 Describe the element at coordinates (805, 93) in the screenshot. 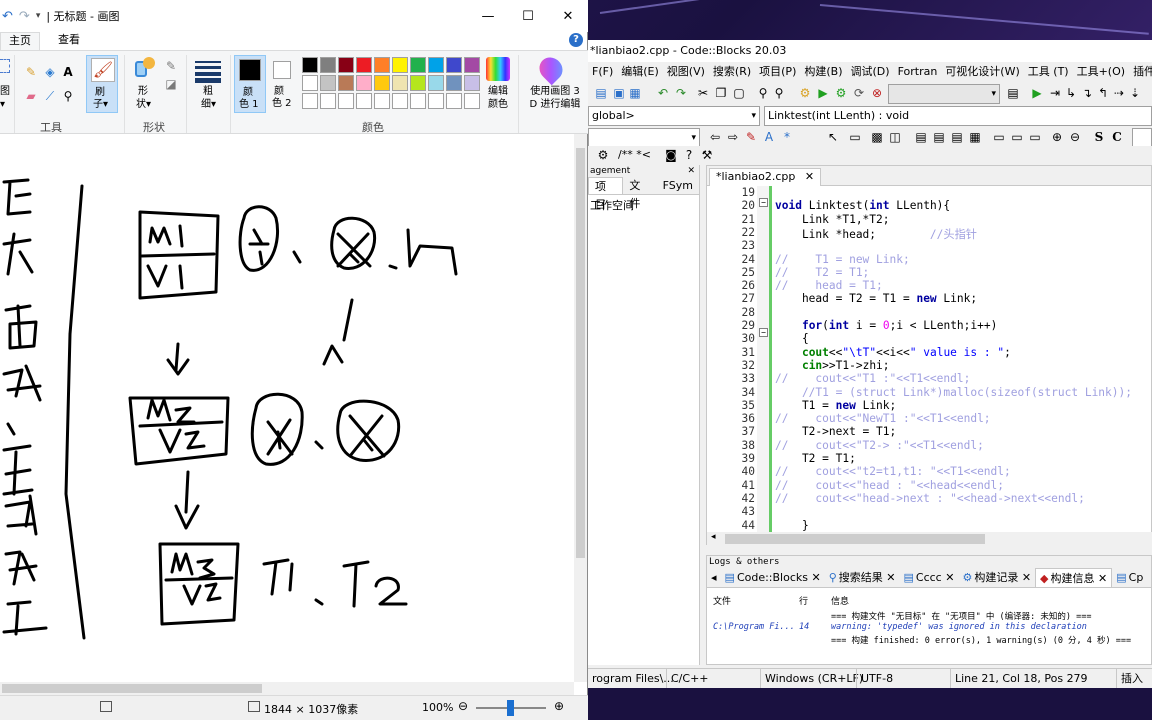

I see `build-icon: ⚙` at that location.